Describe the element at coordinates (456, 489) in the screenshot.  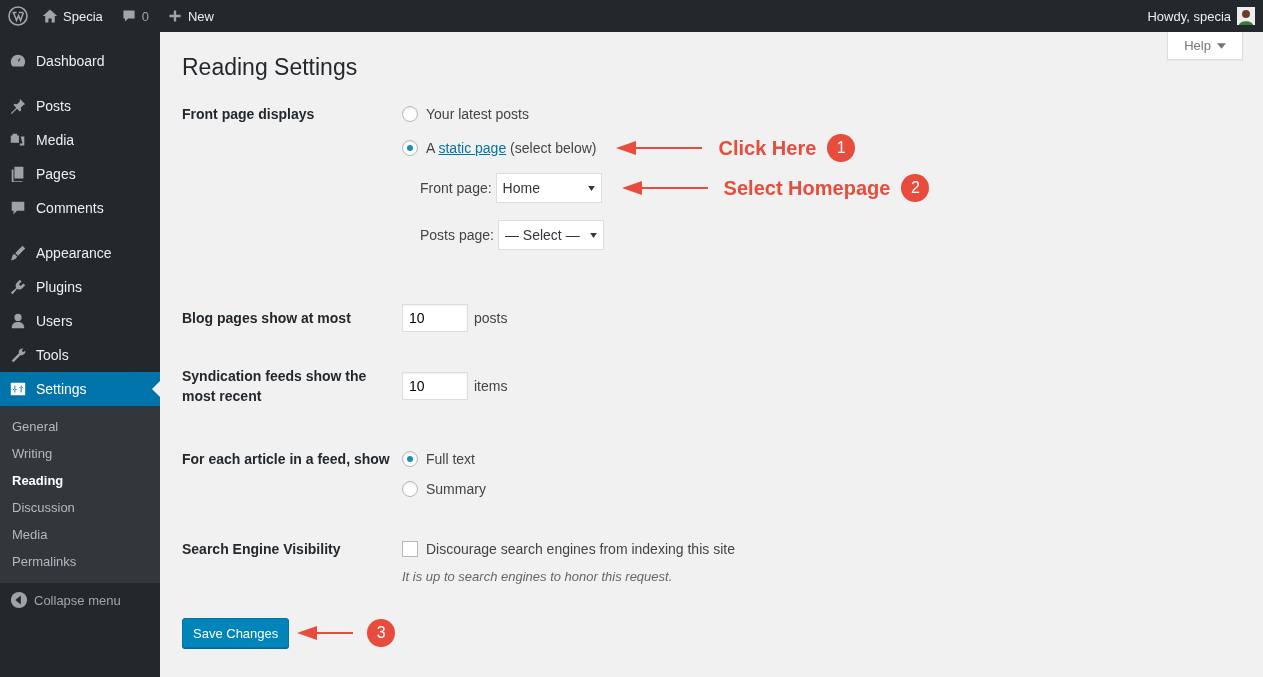
I see `option-label: Summary` at that location.